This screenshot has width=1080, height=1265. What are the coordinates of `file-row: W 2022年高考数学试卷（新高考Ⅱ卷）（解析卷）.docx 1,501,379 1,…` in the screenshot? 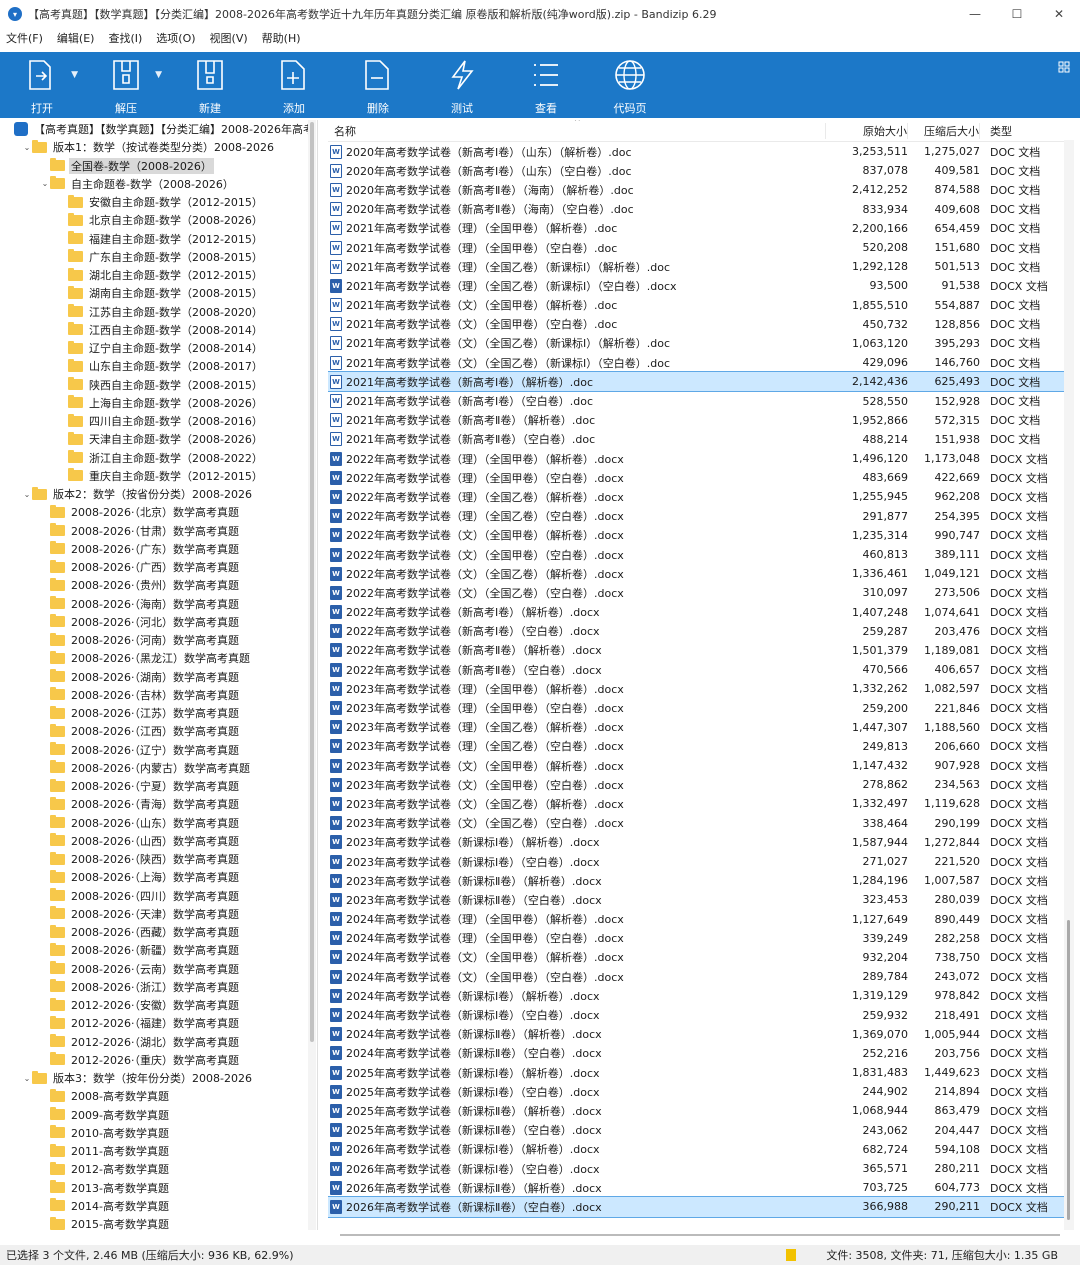 It's located at (699, 650).